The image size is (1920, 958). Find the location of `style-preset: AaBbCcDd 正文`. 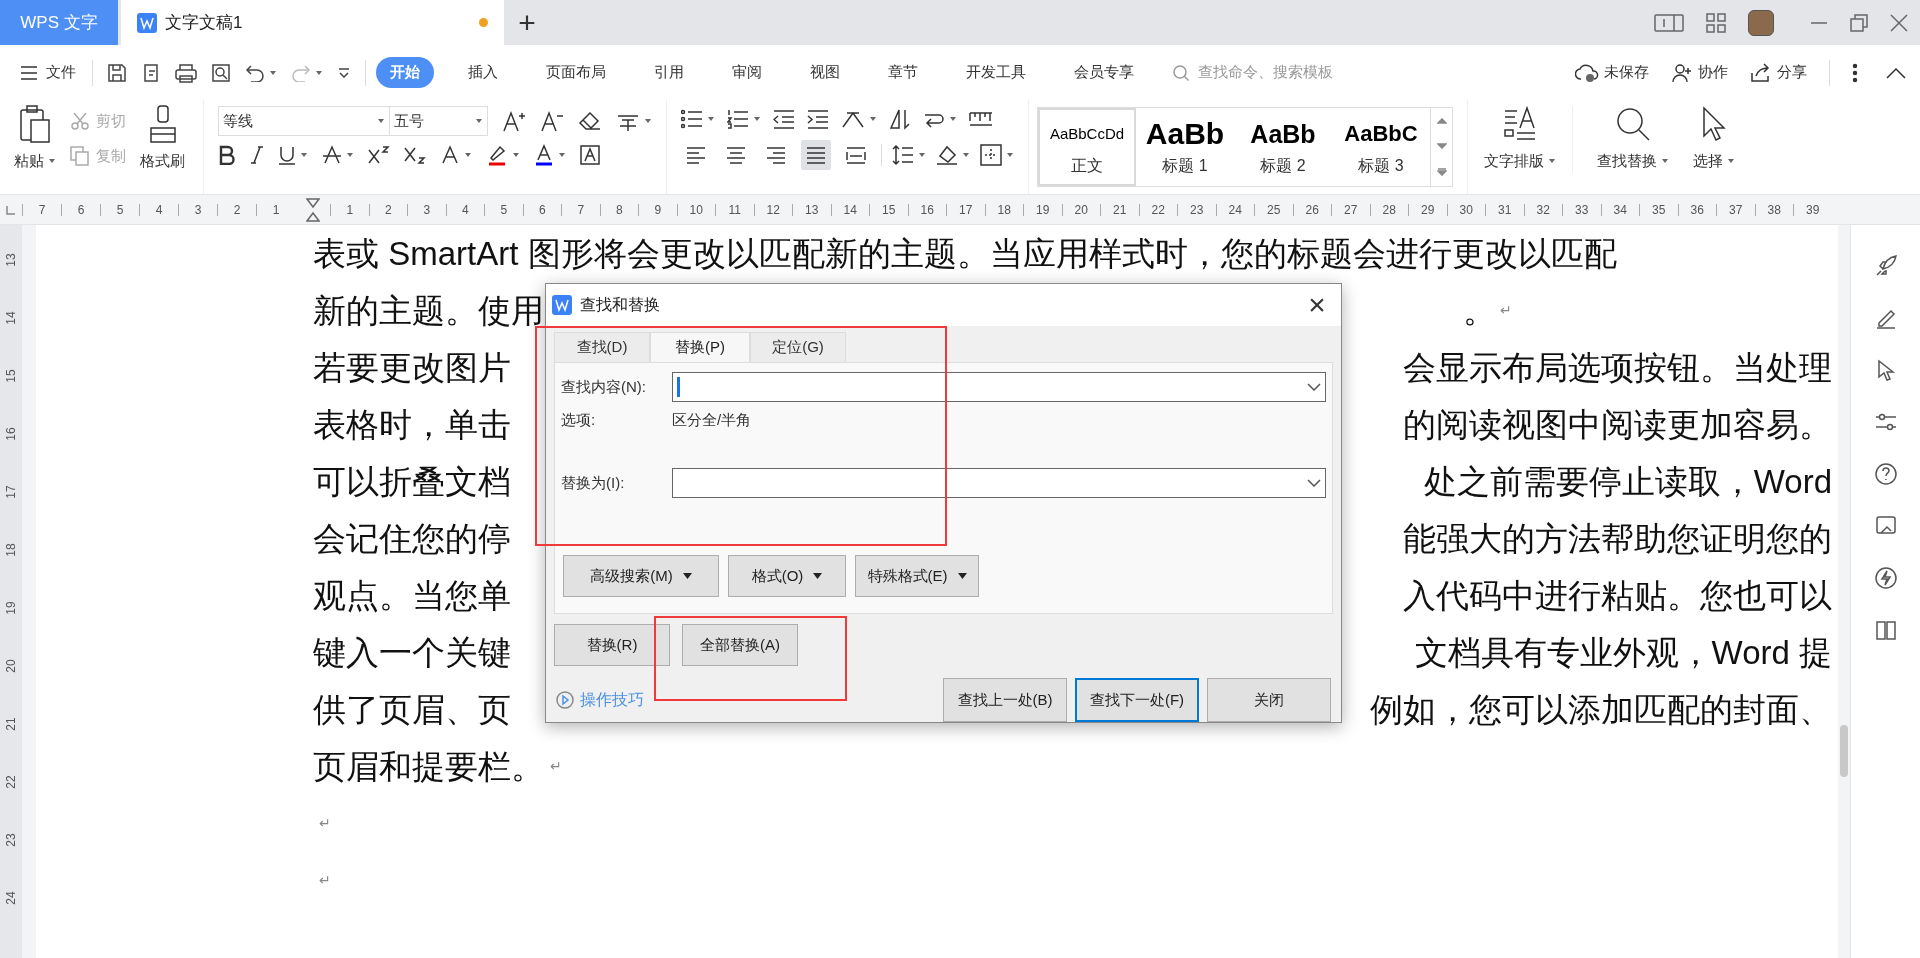

style-preset: AaBbCcDd 正文 is located at coordinates (1087, 147).